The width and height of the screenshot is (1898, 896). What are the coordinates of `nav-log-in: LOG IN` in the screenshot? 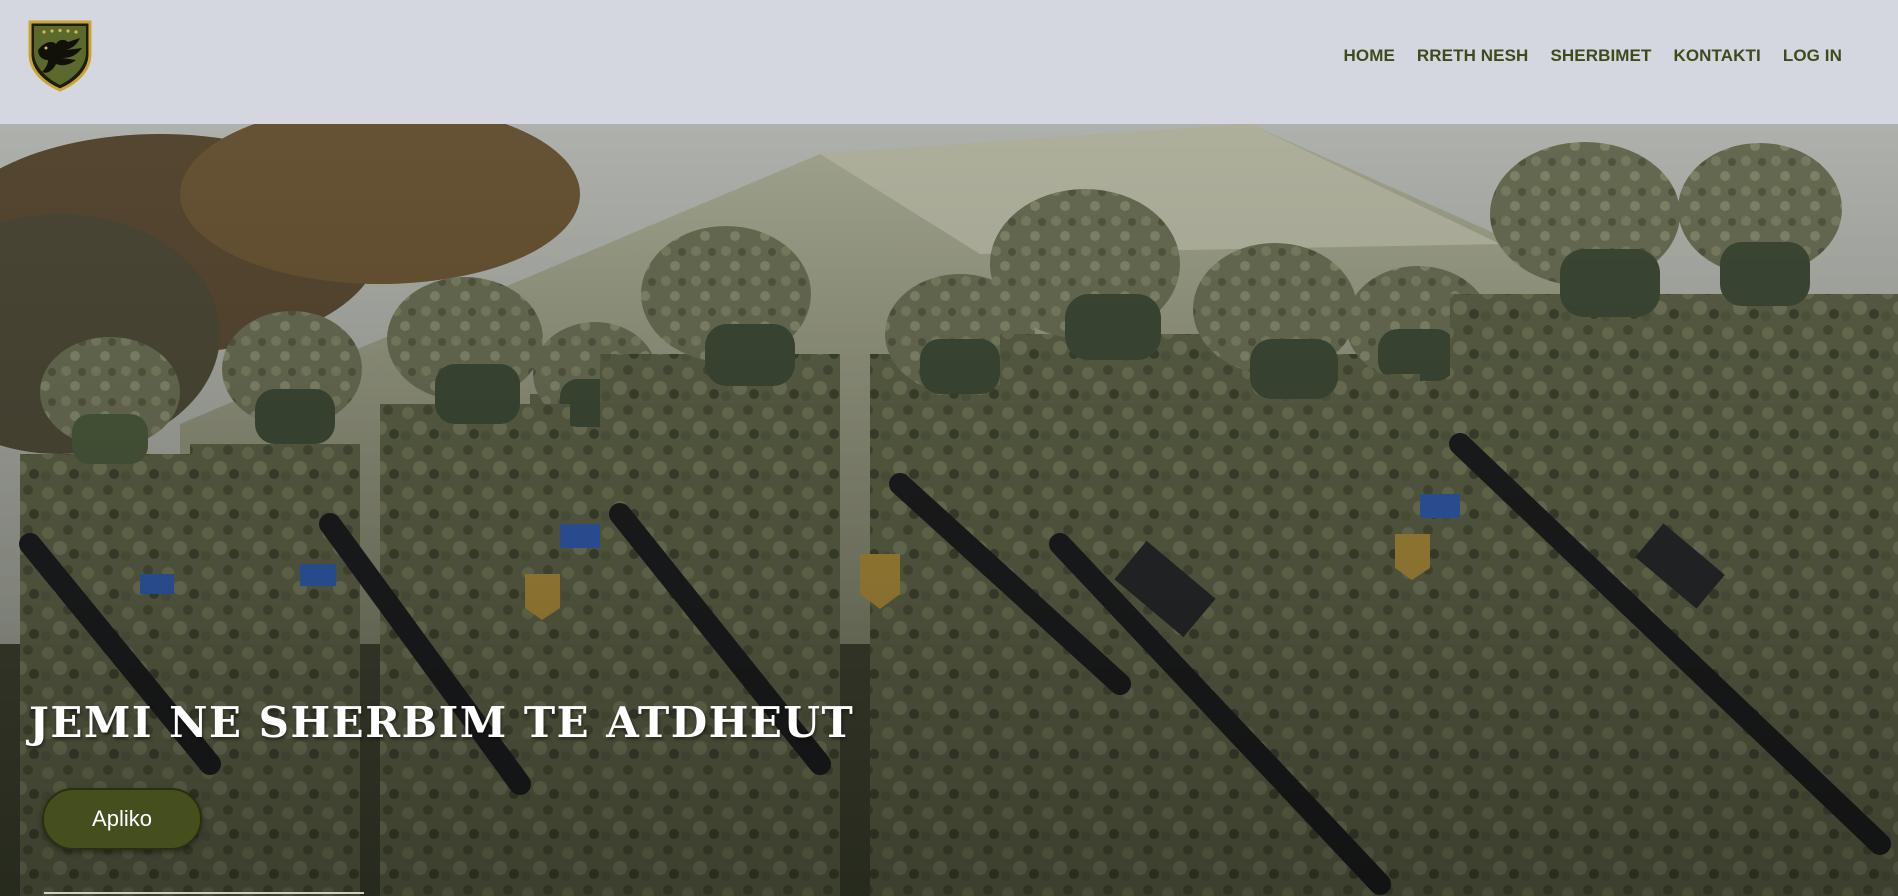 It's located at (1812, 56).